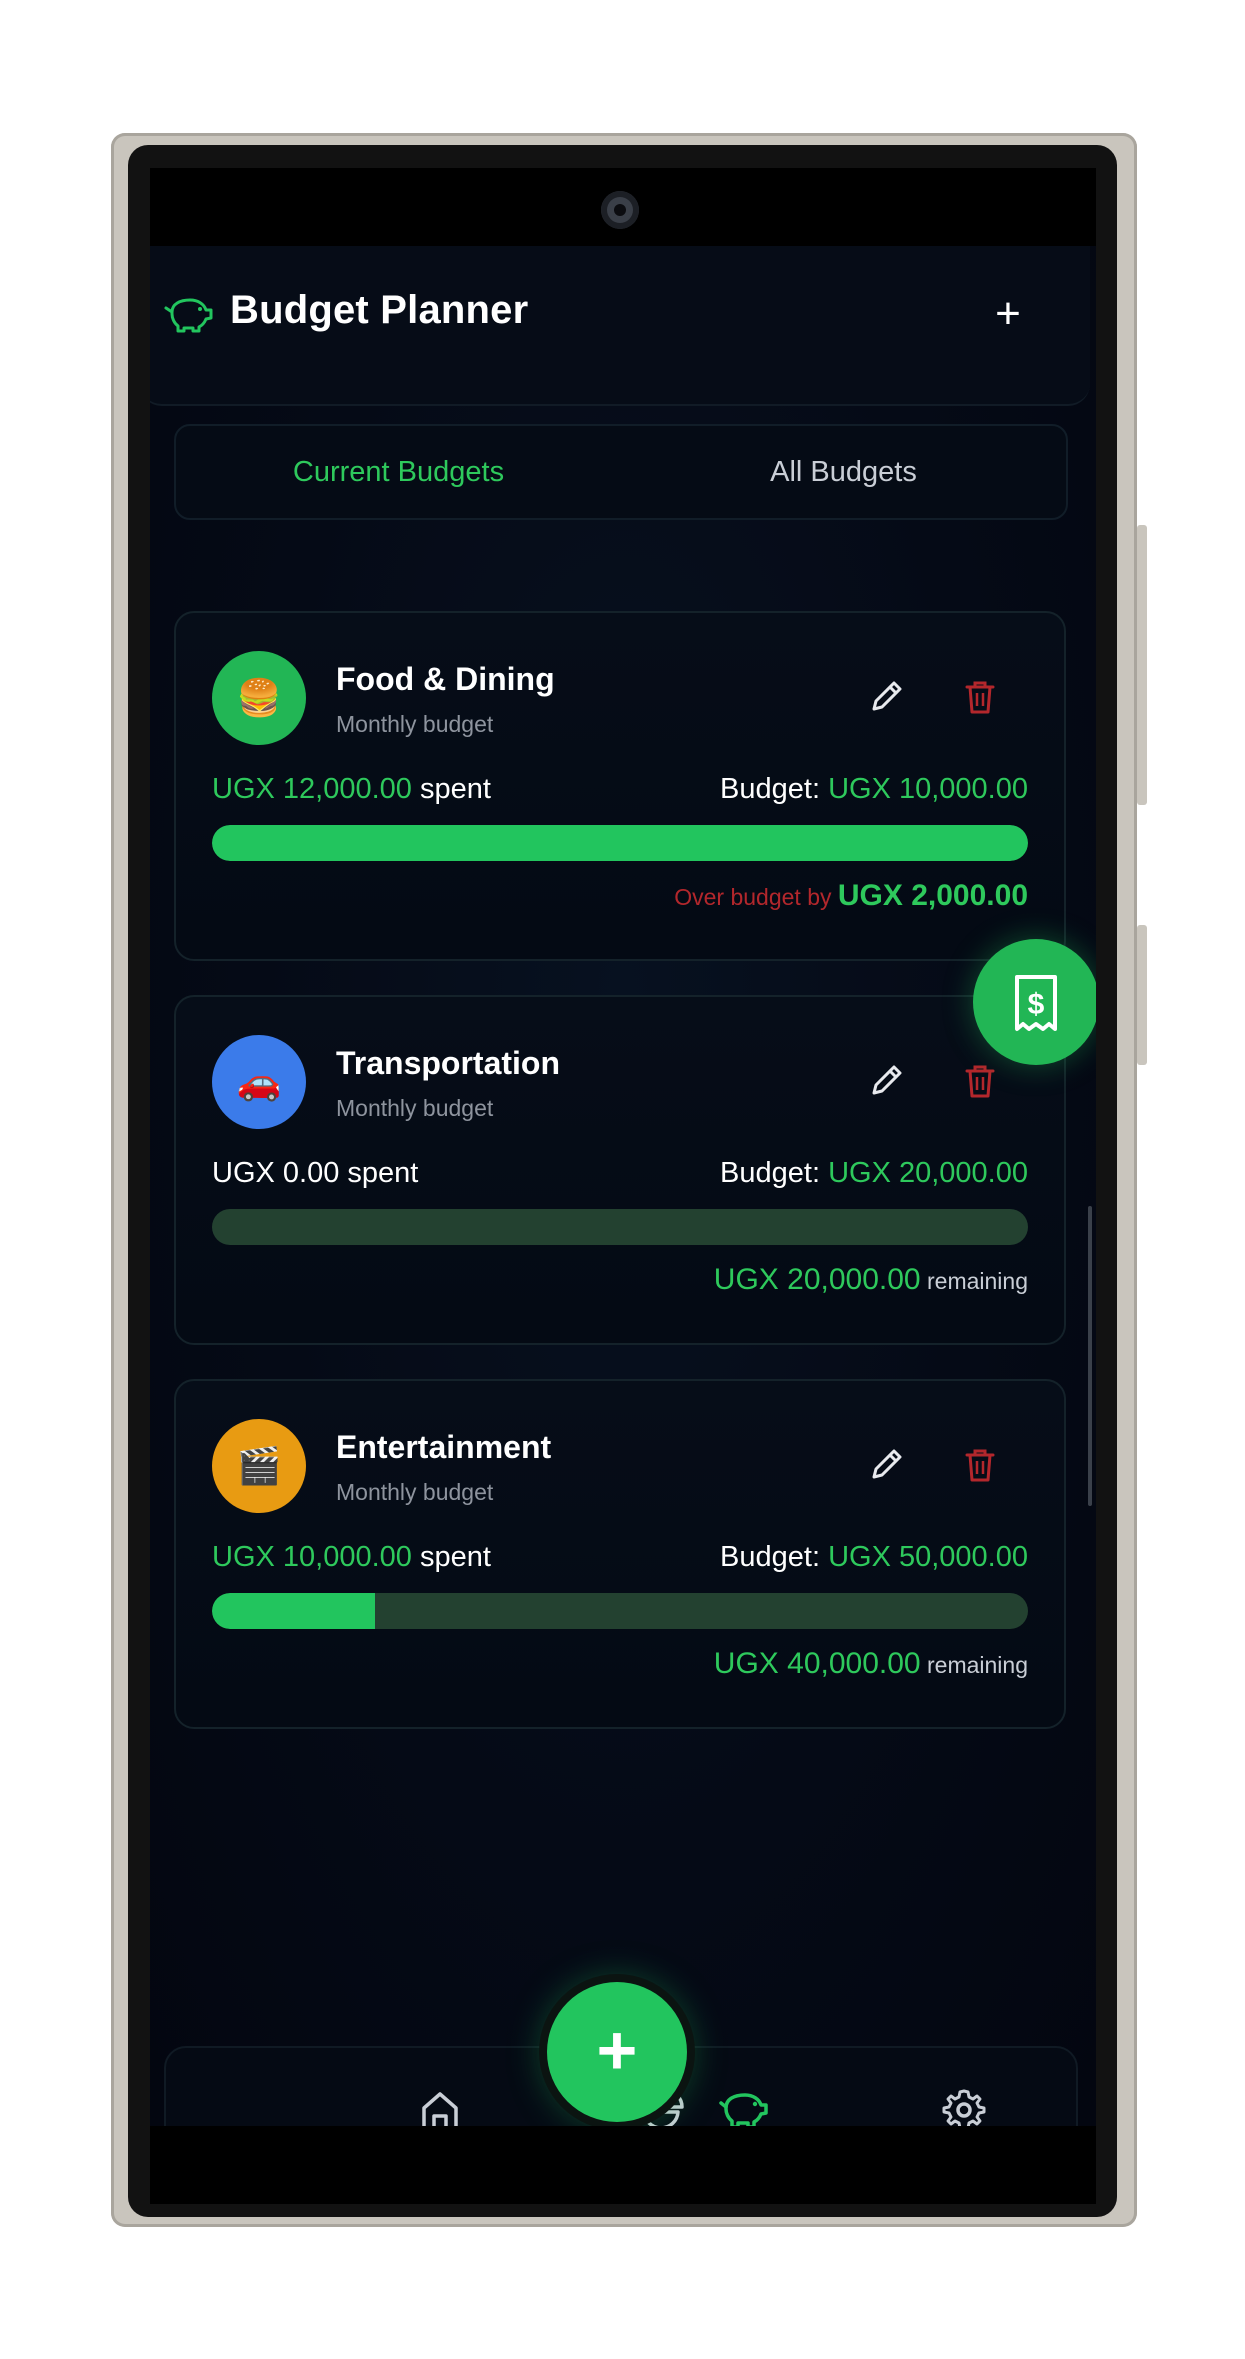 Image resolution: width=1245 pixels, height=2359 pixels. I want to click on spent-amount: UGX 0.00 spent, so click(315, 1173).